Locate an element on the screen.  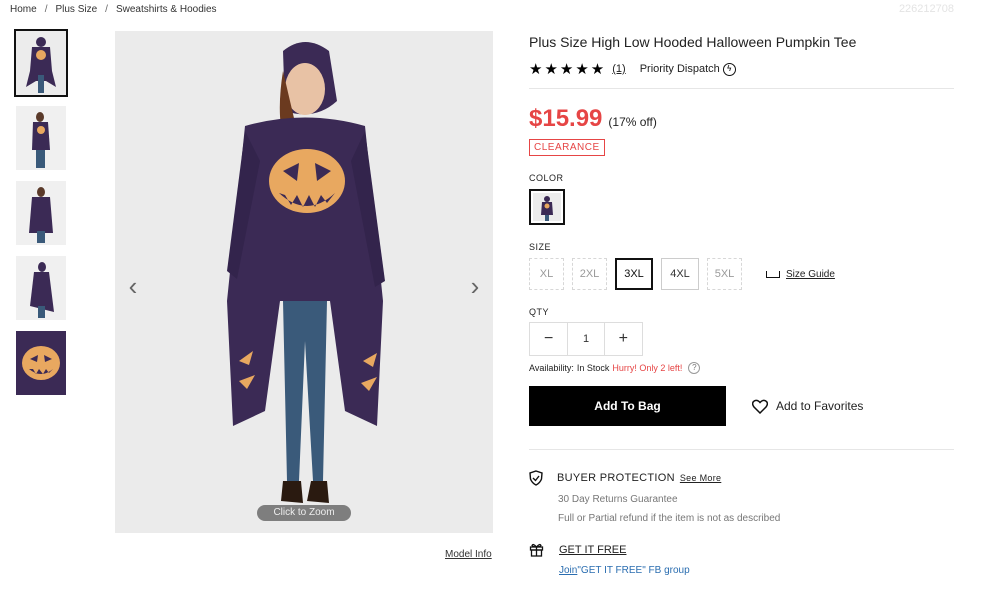
cta-row: Add To Bag Add to Favorites is located at coordinates (741, 406).